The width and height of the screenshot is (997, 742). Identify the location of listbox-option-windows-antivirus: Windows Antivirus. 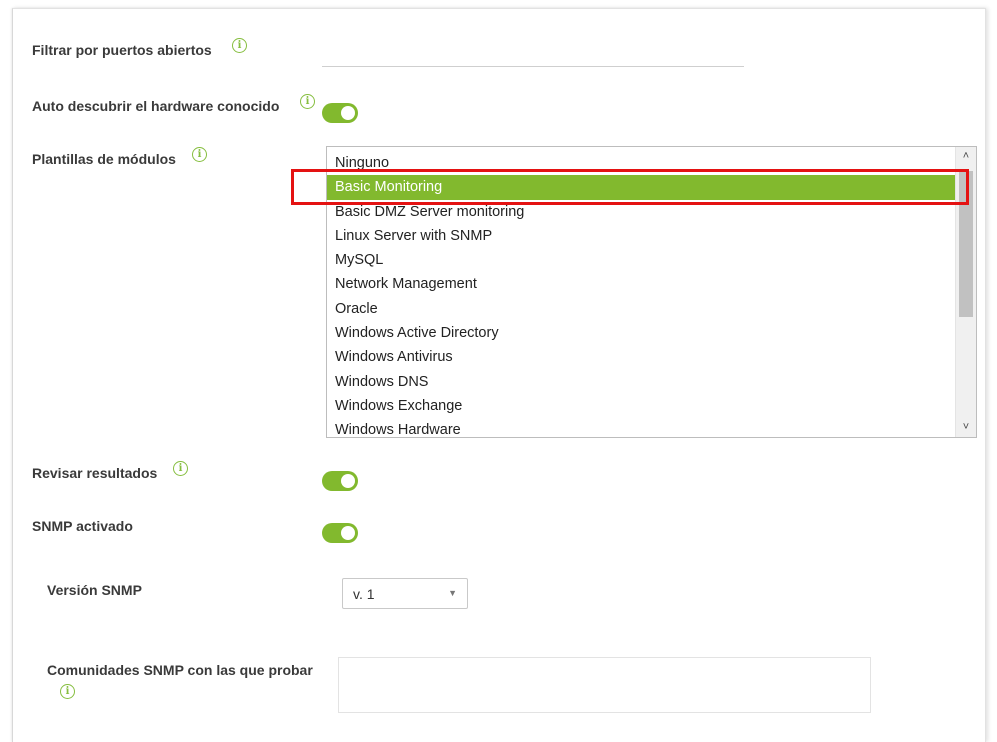
(641, 357).